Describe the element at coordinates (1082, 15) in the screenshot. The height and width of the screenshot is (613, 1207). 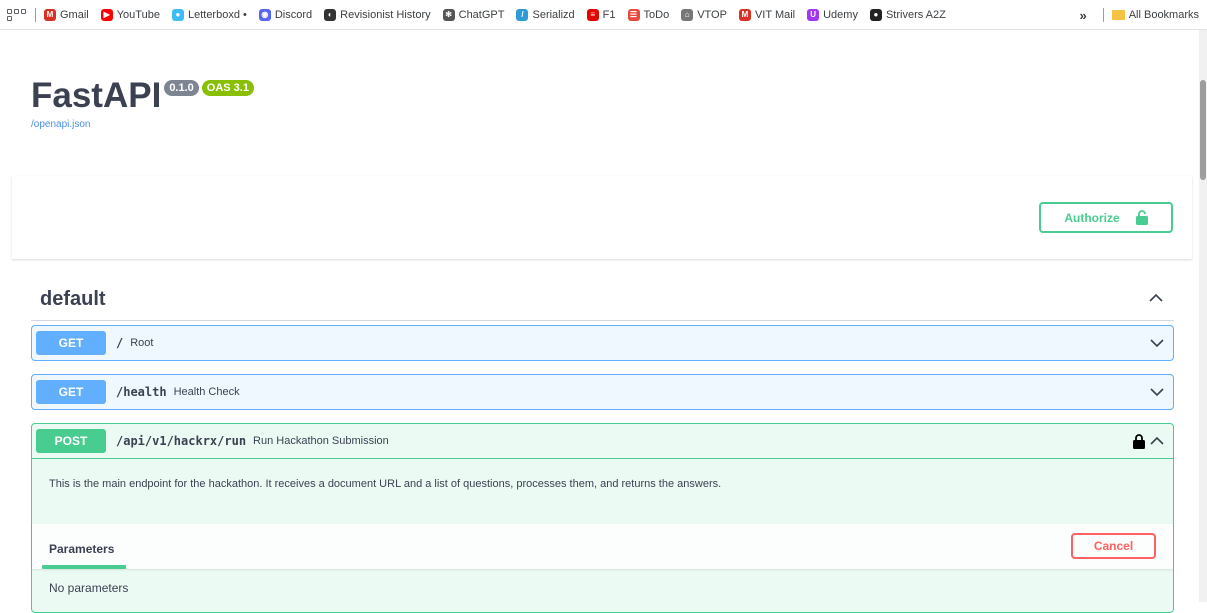
I see `bookmarks-overflow-icon: »` at that location.